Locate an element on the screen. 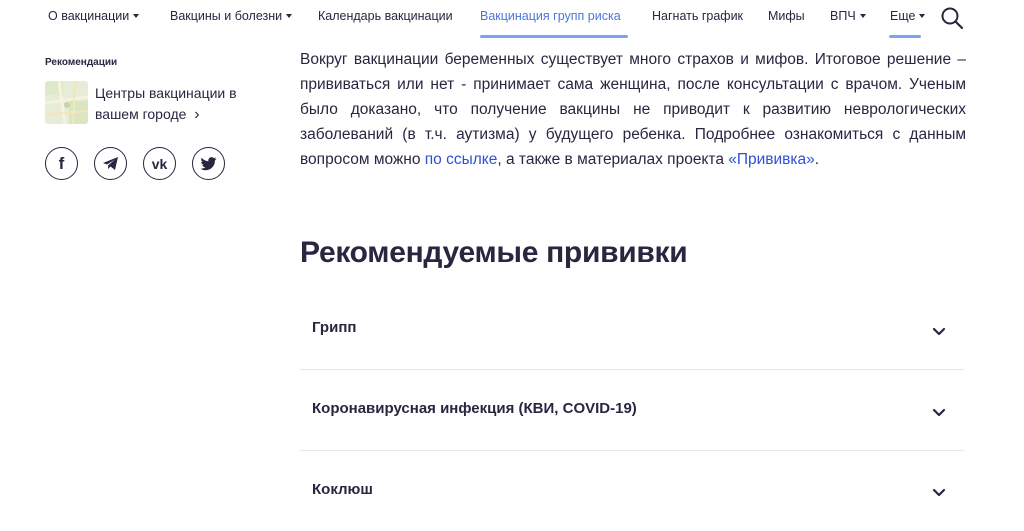 Image resolution: width=1024 pixels, height=531 pixels. nav-item-vakciny-i-bolezni: Вакцины и болезни is located at coordinates (231, 16).